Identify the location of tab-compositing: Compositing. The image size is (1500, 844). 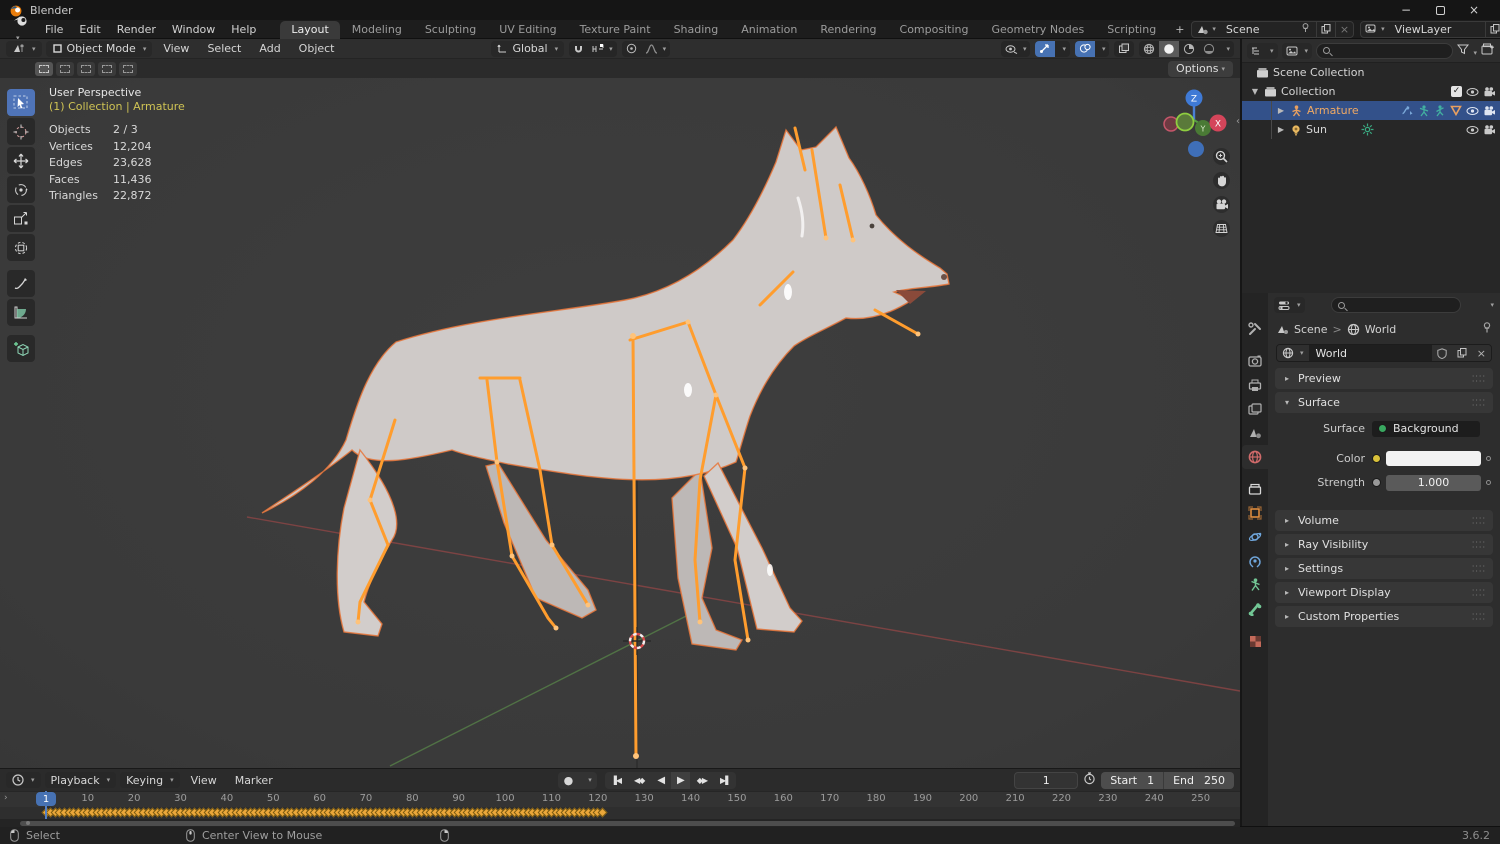
(934, 30).